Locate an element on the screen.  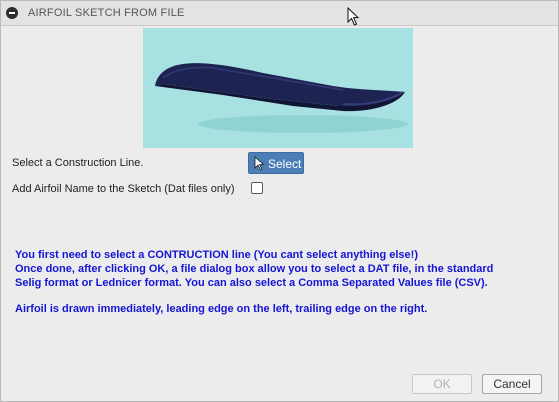
mouse-pointer-icon is located at coordinates (353, 16).